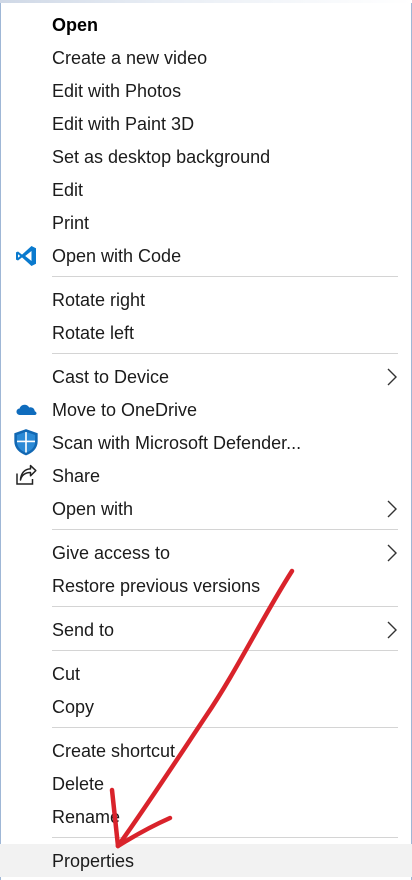 This screenshot has height=880, width=412. Describe the element at coordinates (206, 255) in the screenshot. I see `menu-item-open-with-code: Open with Code` at that location.